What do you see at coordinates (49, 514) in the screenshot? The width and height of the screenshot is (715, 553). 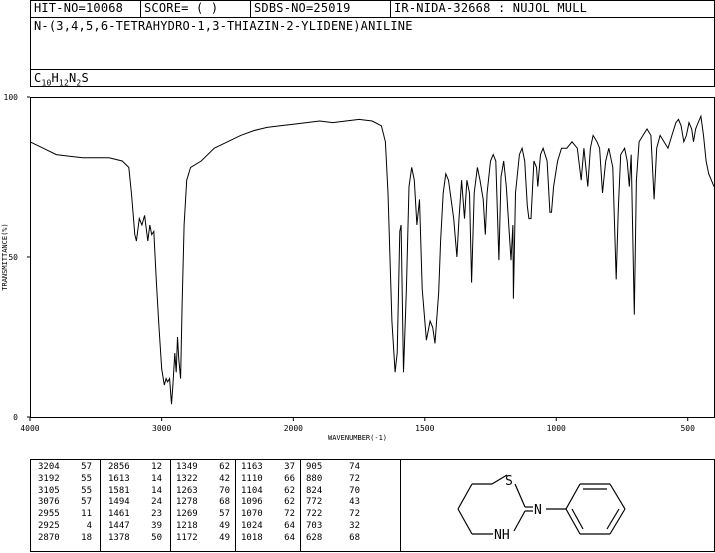 I see `peak-wavenumber: 2955` at bounding box center [49, 514].